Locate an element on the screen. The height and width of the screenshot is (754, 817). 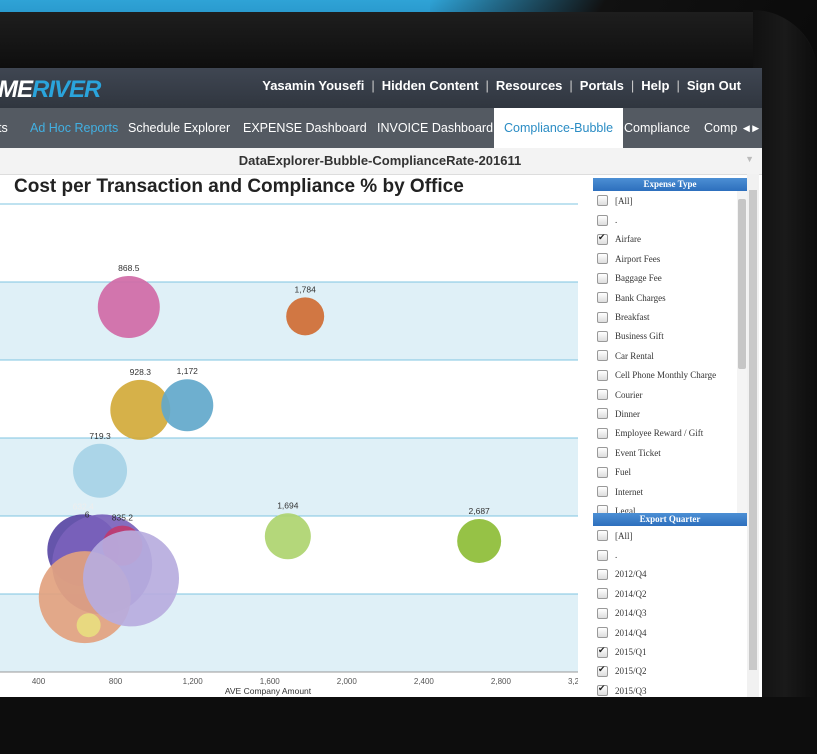
option-label: Fuel is located at coordinates (623, 472).